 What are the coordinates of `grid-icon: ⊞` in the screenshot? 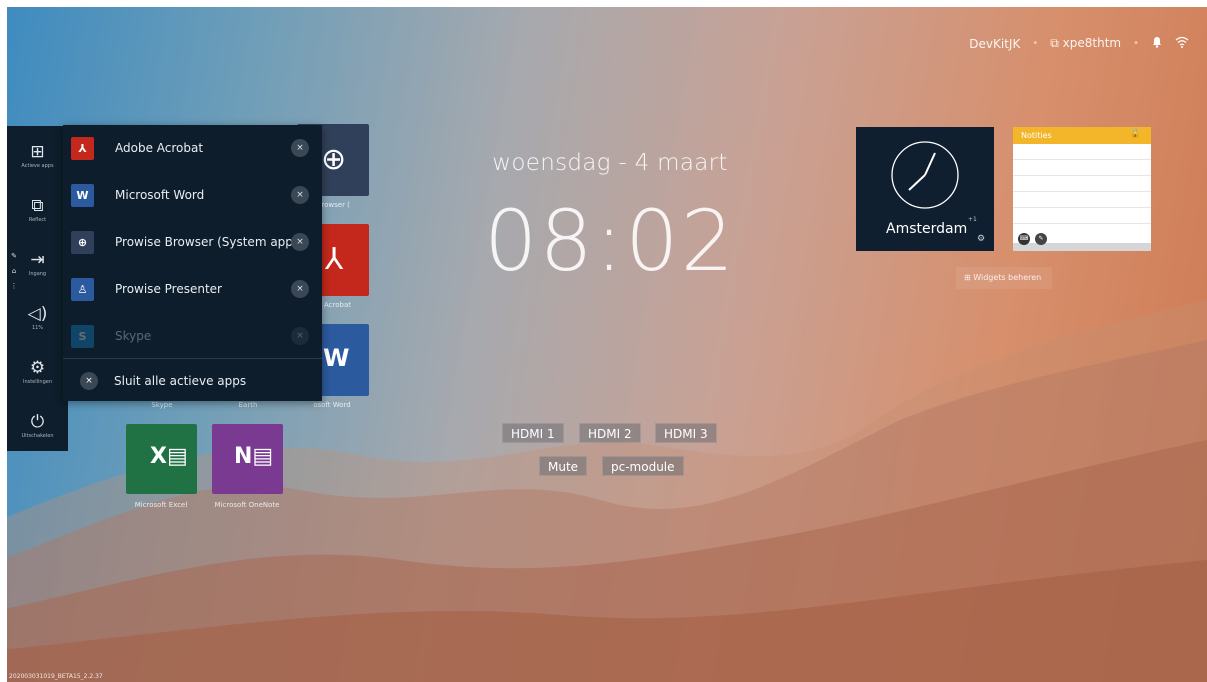 It's located at (967, 277).